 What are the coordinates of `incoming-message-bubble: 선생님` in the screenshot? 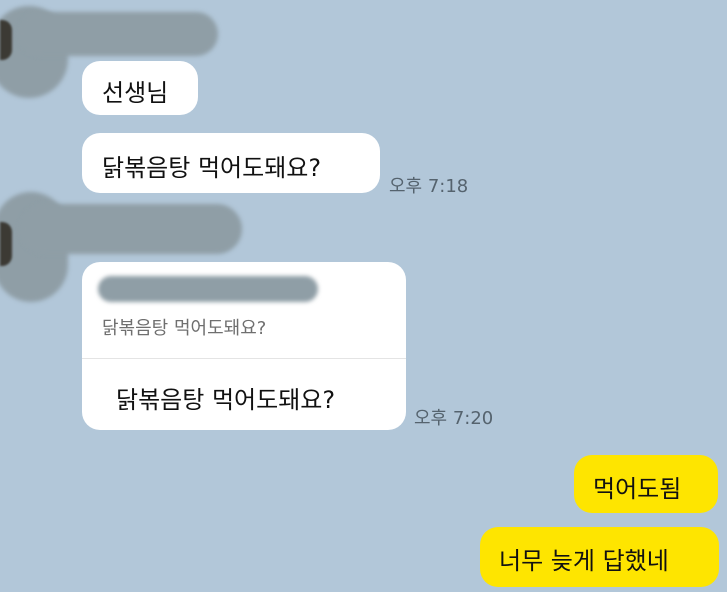 It's located at (140, 88).